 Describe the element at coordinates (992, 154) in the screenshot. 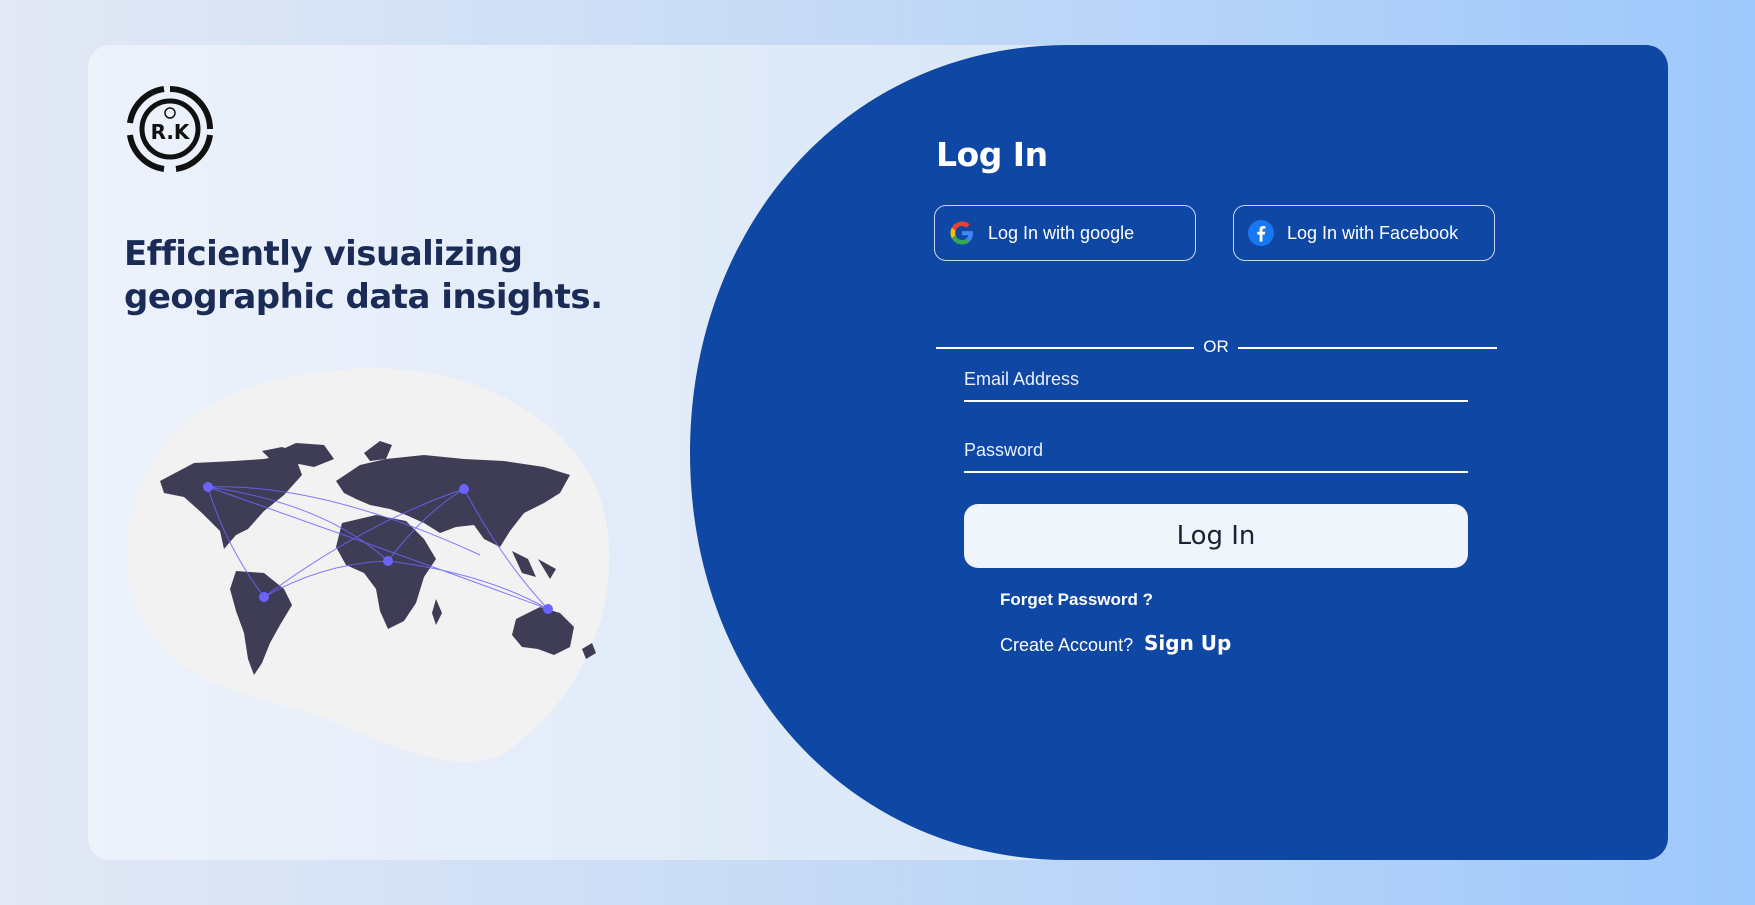

I see `login-title: Log In` at that location.